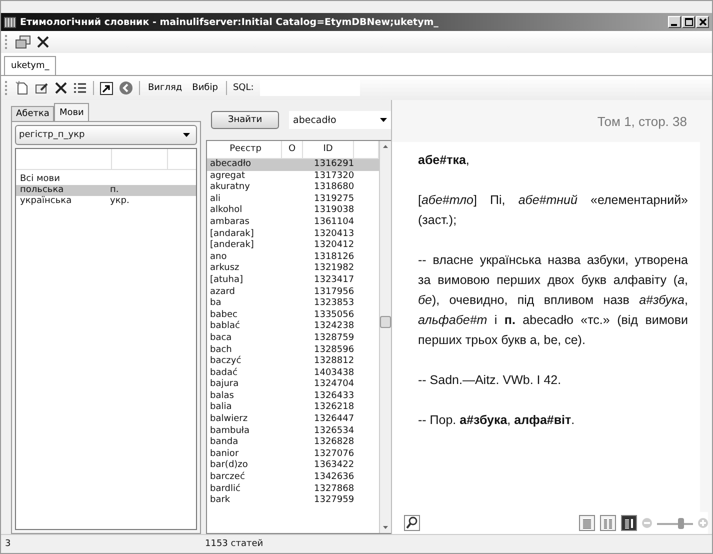 This screenshot has width=713, height=554. What do you see at coordinates (293, 200) in the screenshot?
I see `entry-row: ali 1319275` at bounding box center [293, 200].